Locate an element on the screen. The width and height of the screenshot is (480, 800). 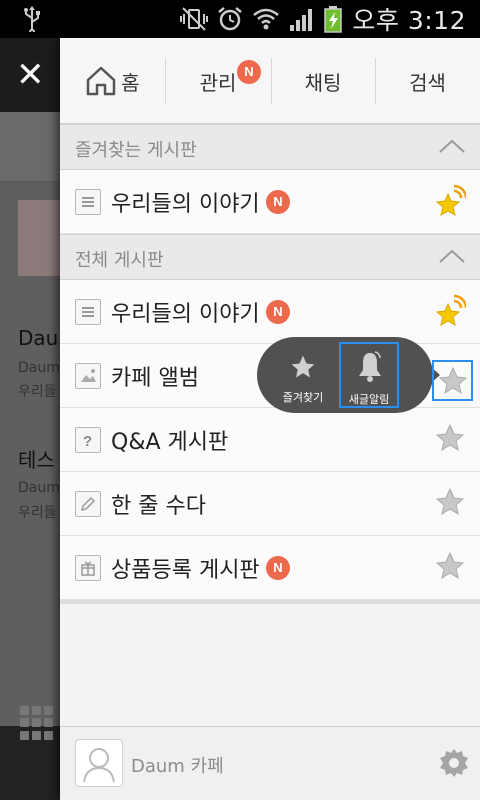
background-row is located at coordinates (30, 147).